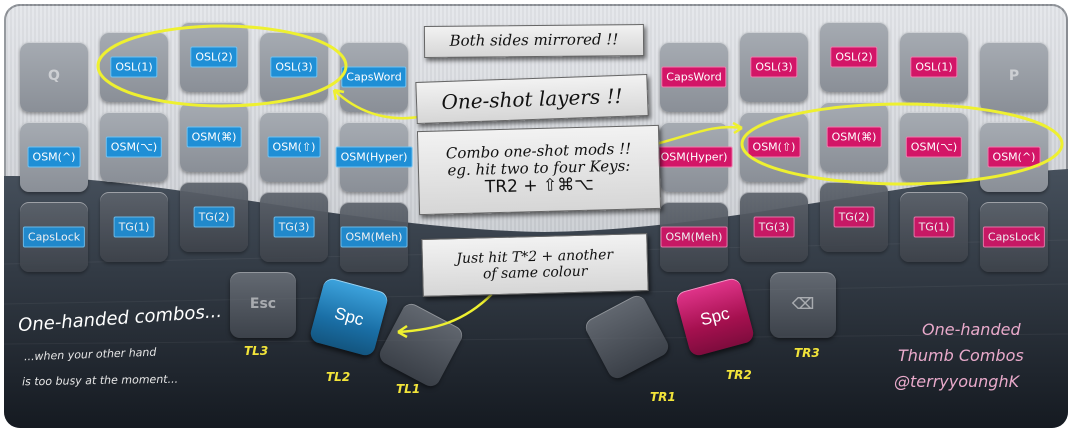 Image resolution: width=1073 pixels, height=434 pixels. Describe the element at coordinates (902, 144) in the screenshot. I see `highlight-ellipse-right` at that location.